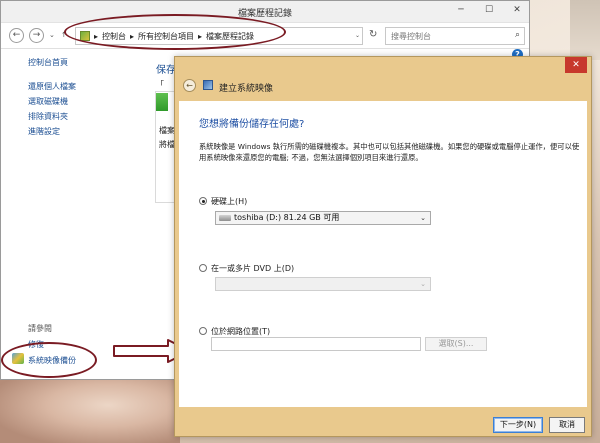 The width and height of the screenshot is (600, 443). I want to click on window-controls: ─ ☐ ✕, so click(489, 10).